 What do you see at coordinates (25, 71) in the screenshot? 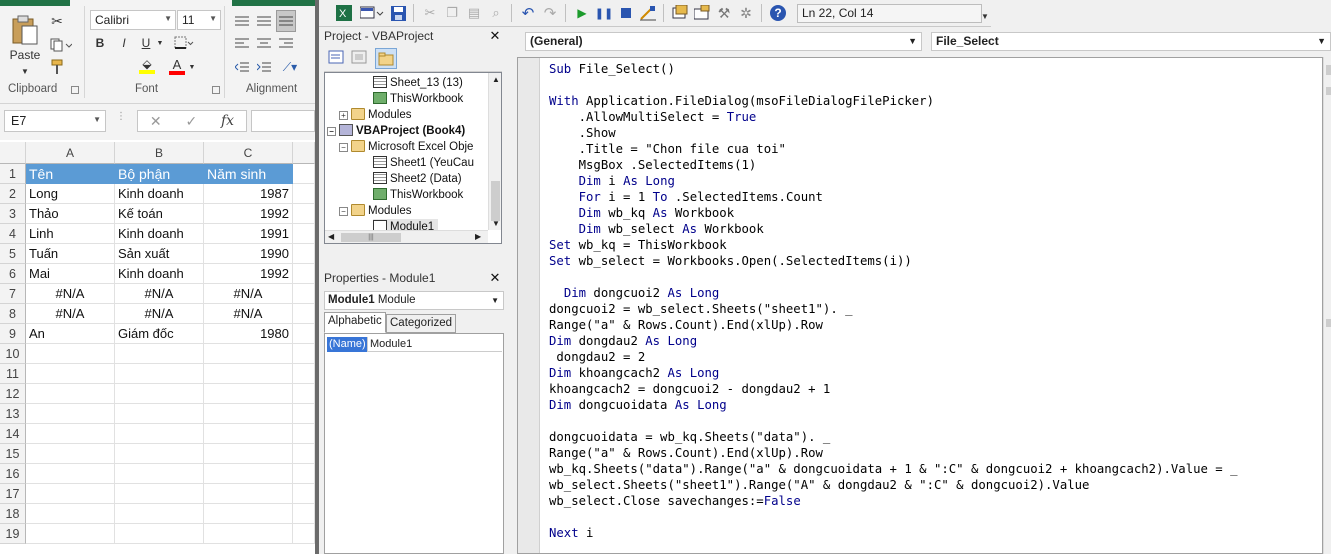
I see `paste-dropdown-icon: ▼` at bounding box center [25, 71].